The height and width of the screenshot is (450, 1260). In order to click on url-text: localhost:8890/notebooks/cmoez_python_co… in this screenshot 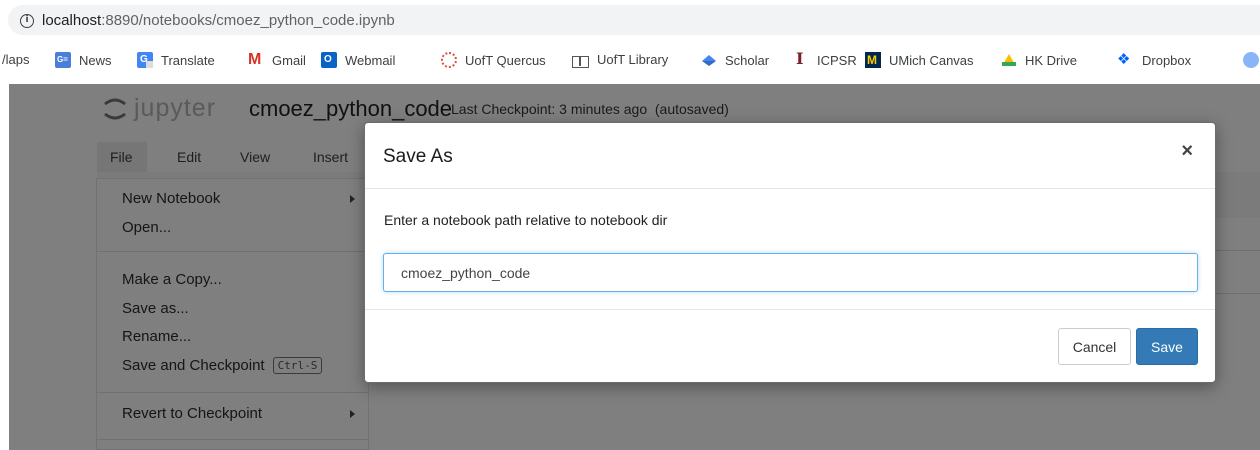, I will do `click(218, 20)`.